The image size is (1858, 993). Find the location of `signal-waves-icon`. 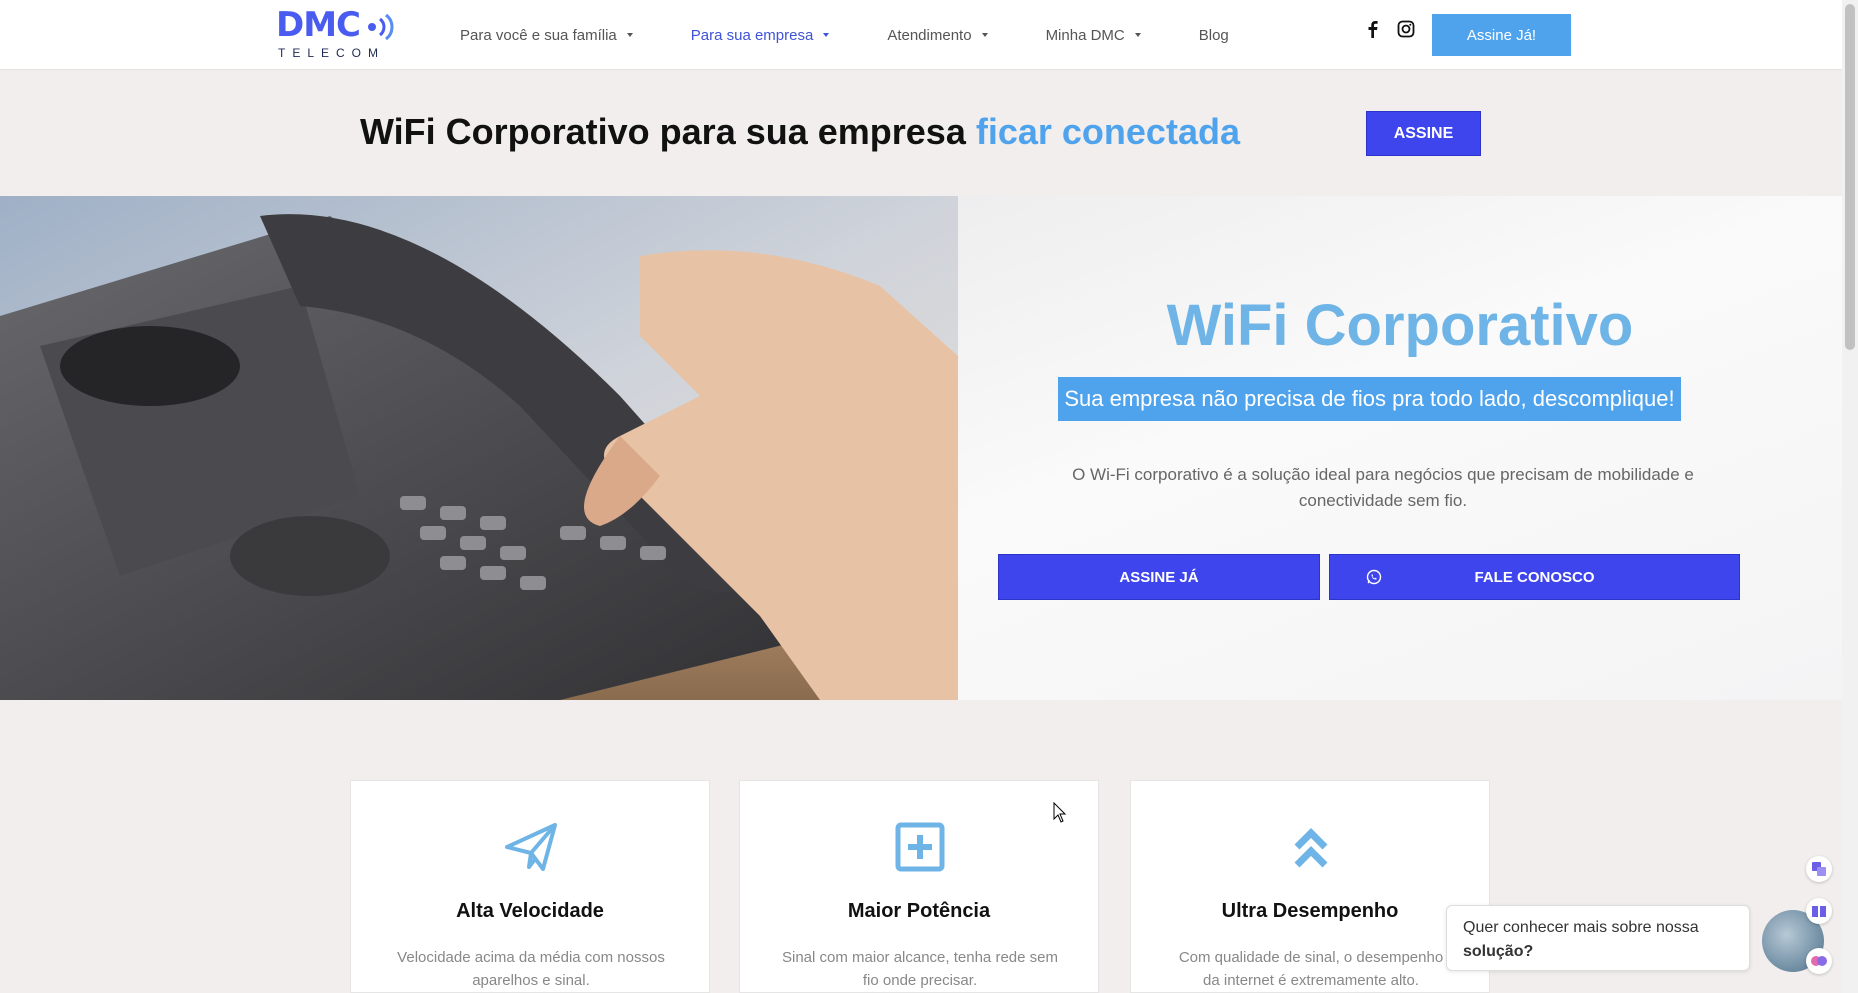

signal-waves-icon is located at coordinates (381, 27).